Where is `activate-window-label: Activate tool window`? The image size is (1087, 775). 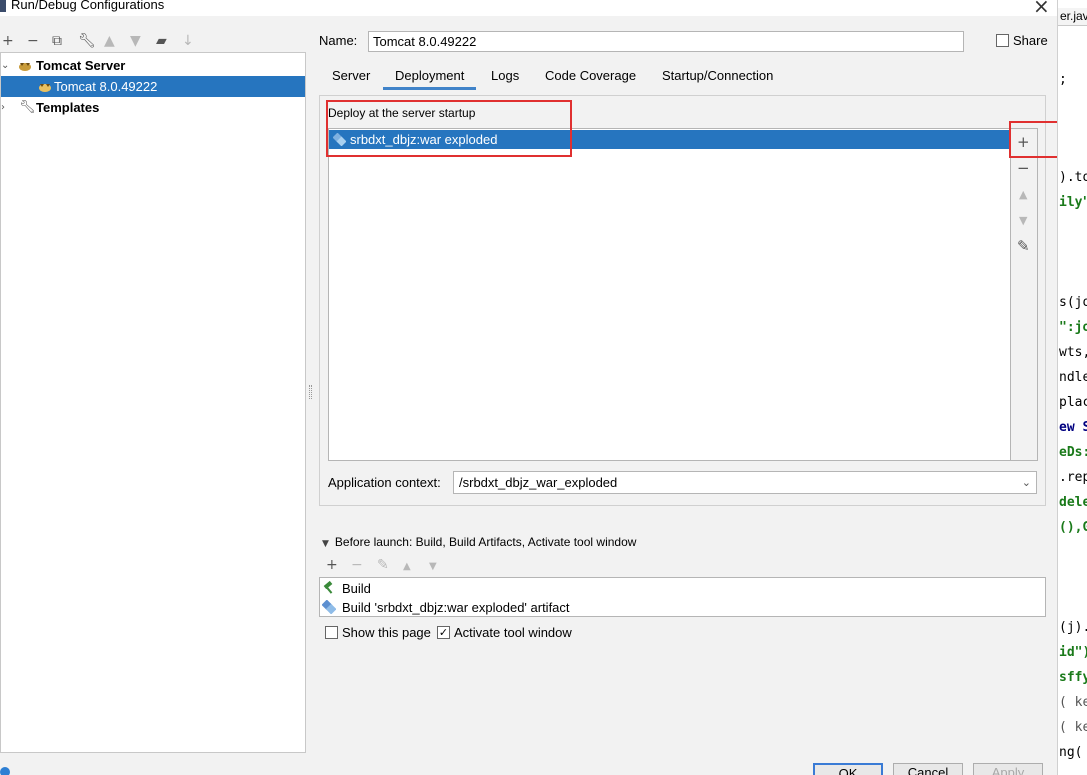 activate-window-label: Activate tool window is located at coordinates (513, 632).